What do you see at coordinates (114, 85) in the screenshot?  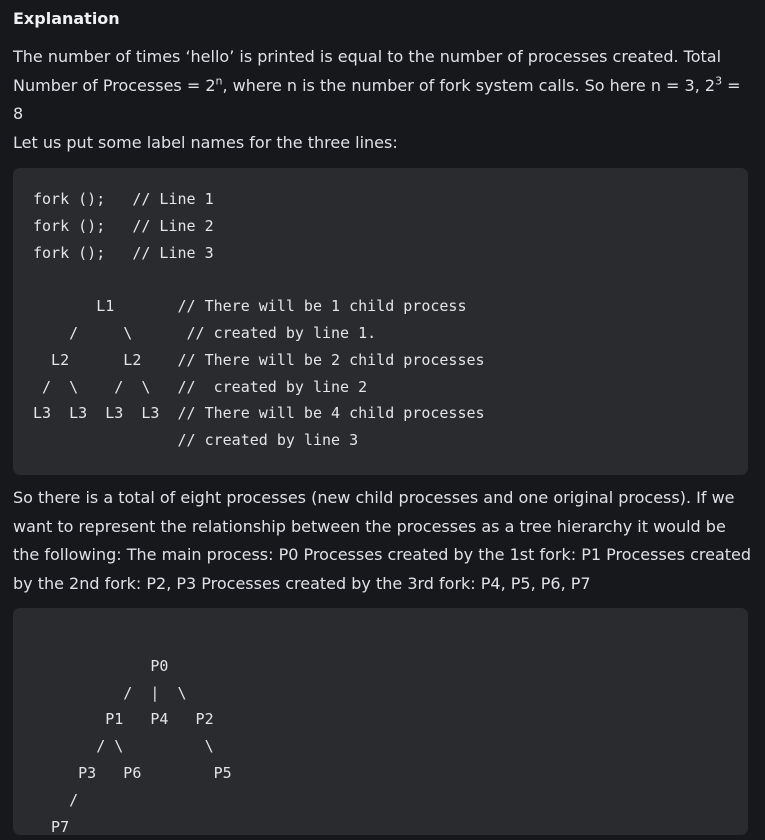 I see `intro-line-2a: Number of Processes = 2` at bounding box center [114, 85].